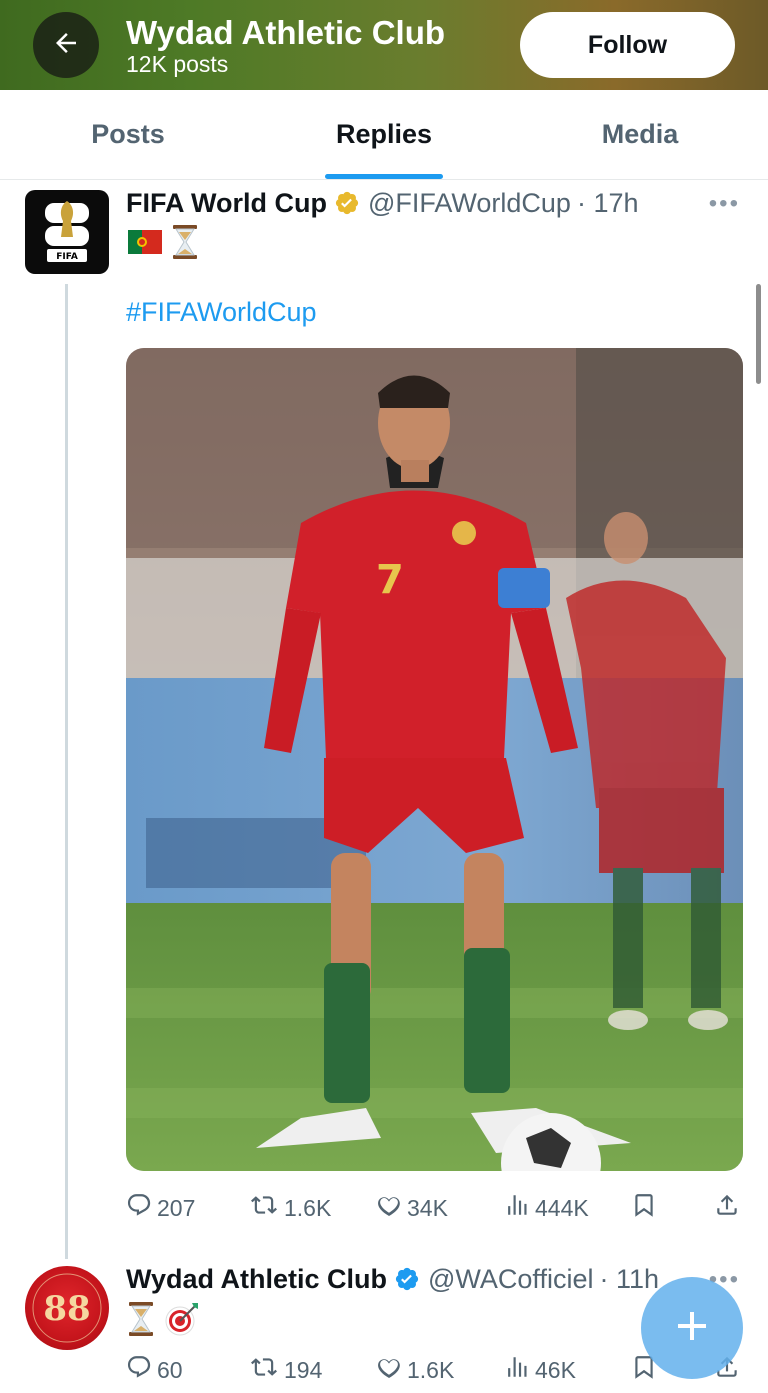  What do you see at coordinates (226, 203) in the screenshot?
I see `author-name: FIFA World Cup` at bounding box center [226, 203].